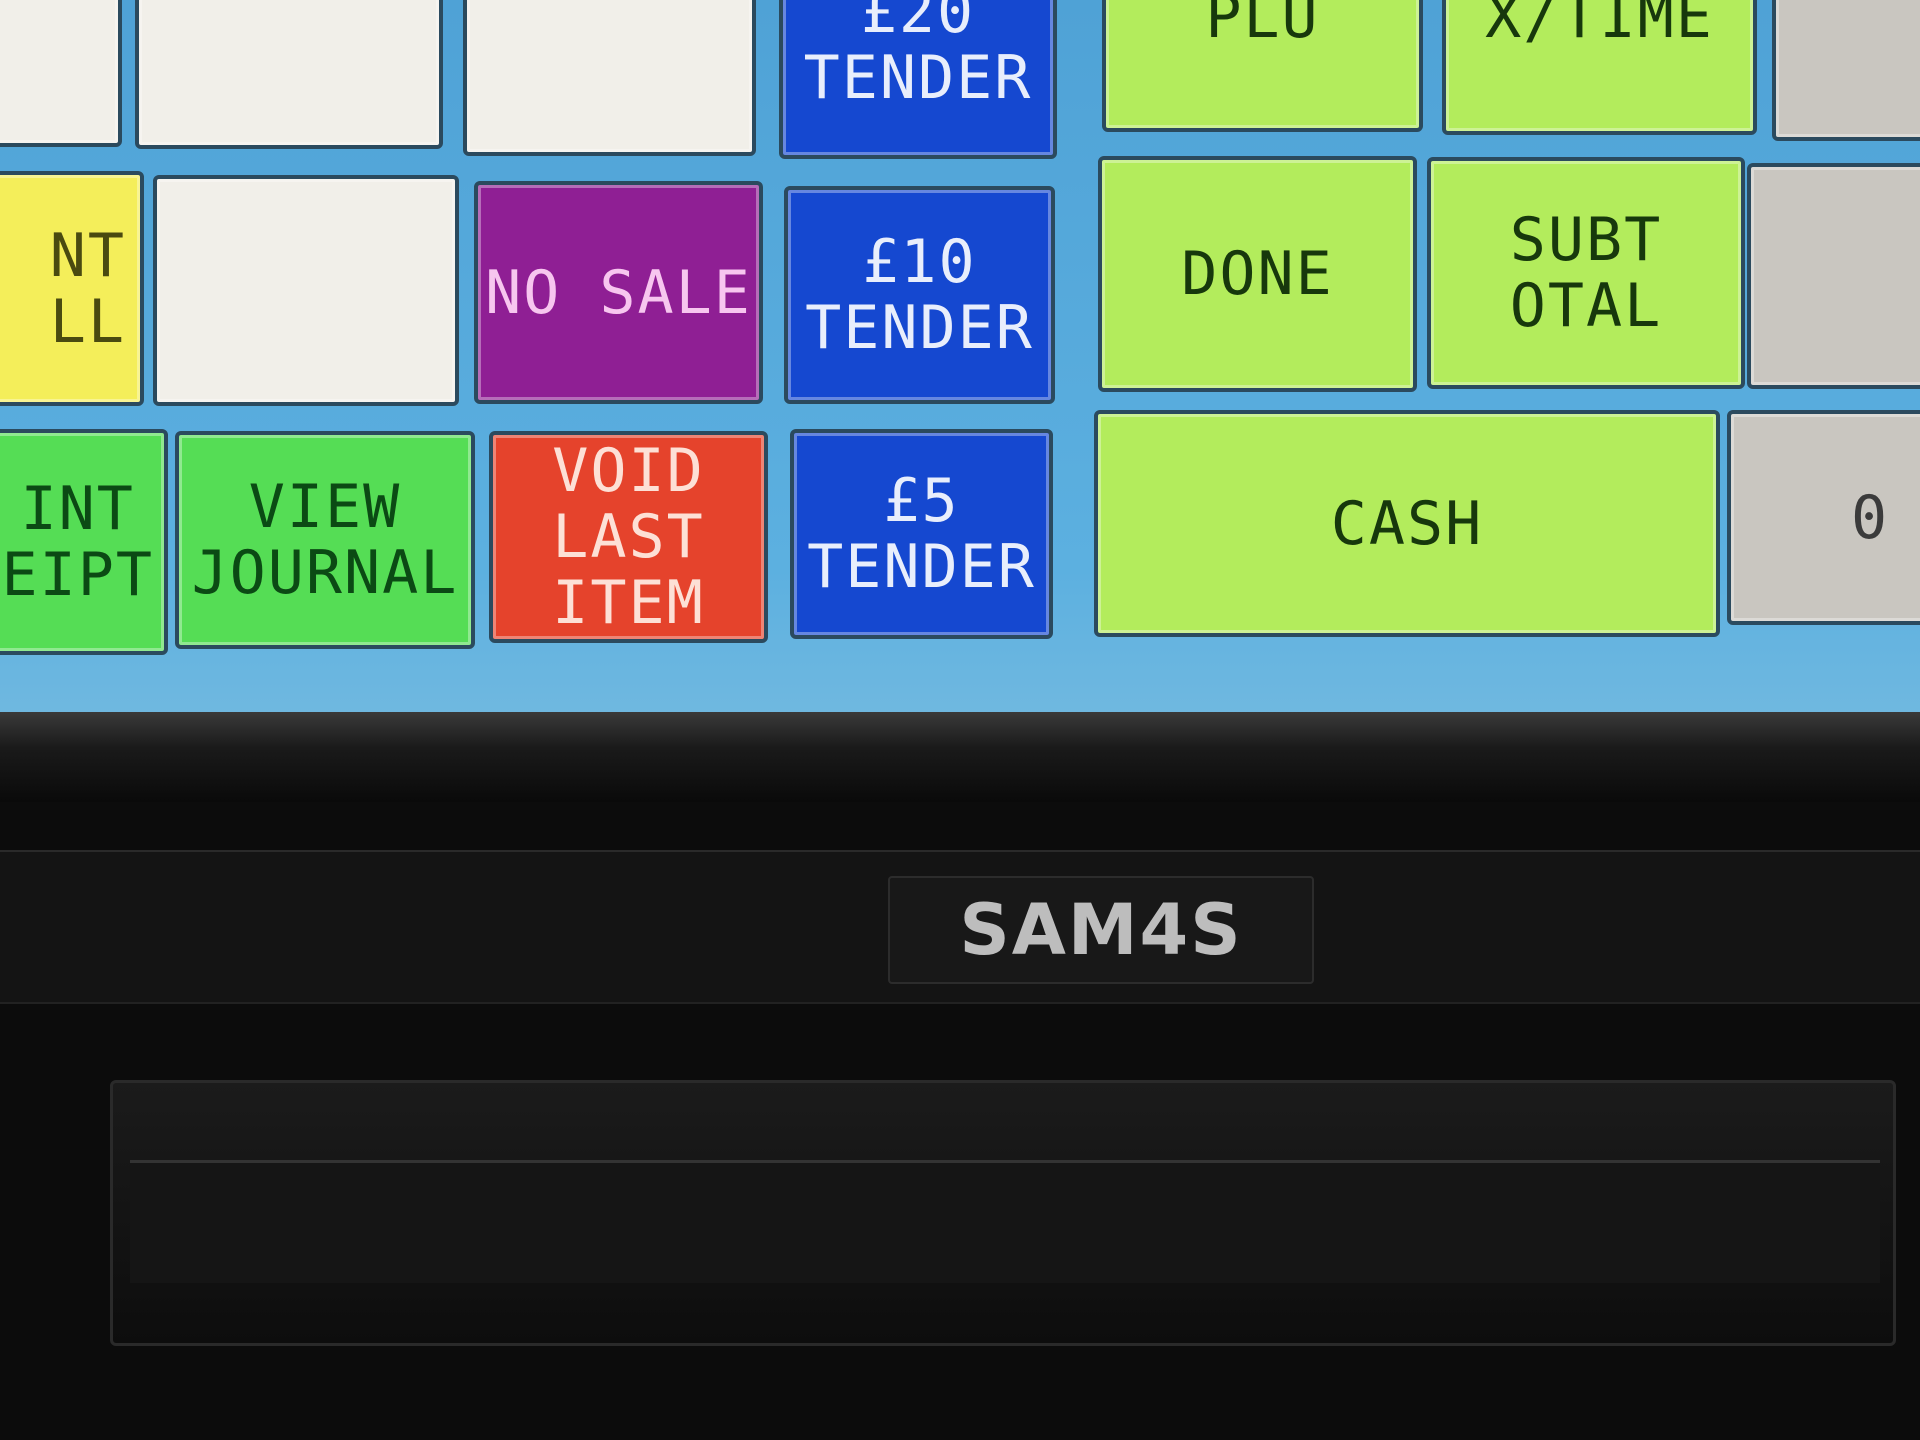  Describe the element at coordinates (1586, 273) in the screenshot. I see `subtotal-button: SUBT OTAL` at that location.